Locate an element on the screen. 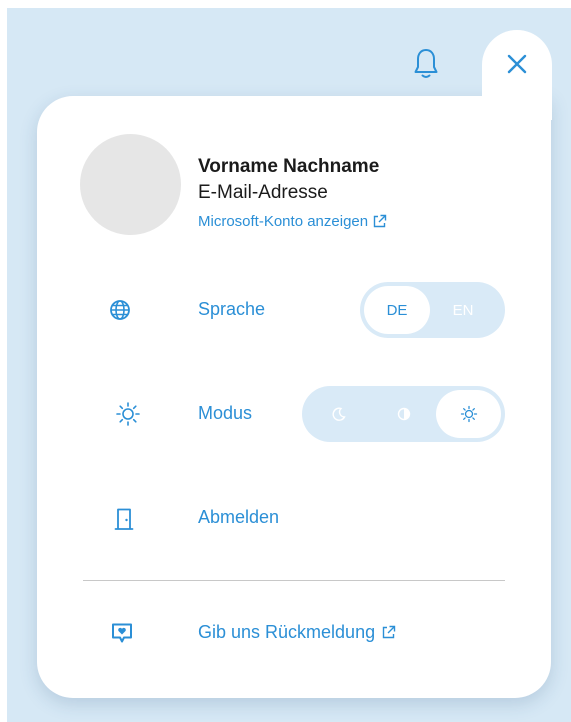  sun-icon is located at coordinates (128, 414).